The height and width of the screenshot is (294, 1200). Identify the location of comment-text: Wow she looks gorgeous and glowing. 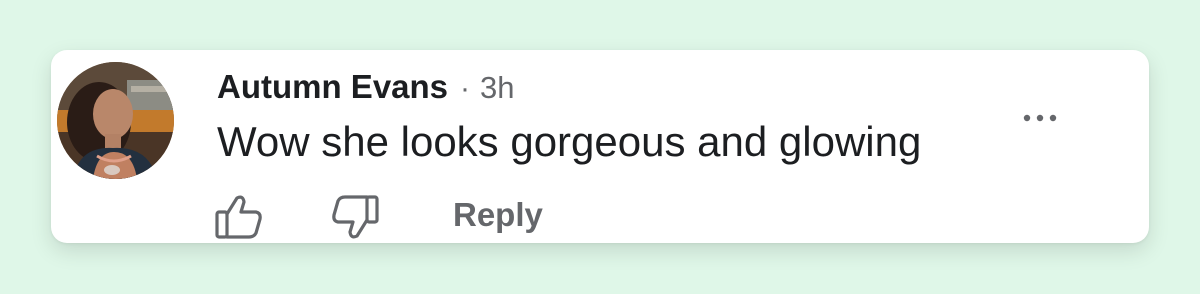
(569, 141).